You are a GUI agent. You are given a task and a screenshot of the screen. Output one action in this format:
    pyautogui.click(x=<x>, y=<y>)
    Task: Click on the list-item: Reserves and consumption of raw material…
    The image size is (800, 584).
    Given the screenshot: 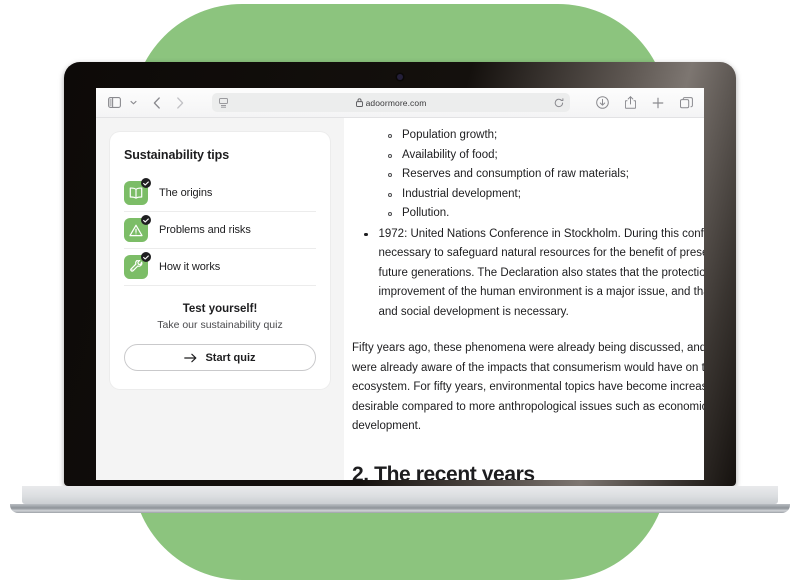 What is the action you would take?
    pyautogui.click(x=528, y=175)
    